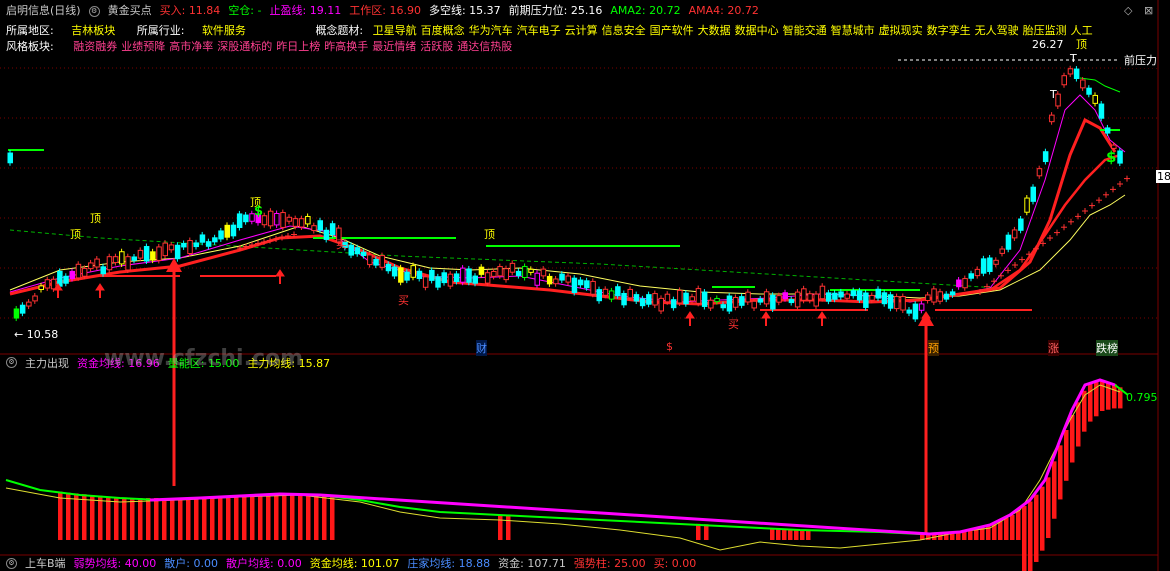 The height and width of the screenshot is (571, 1170). What do you see at coordinates (1048, 44) in the screenshot?
I see `high-price-label: 26.27` at bounding box center [1048, 44].